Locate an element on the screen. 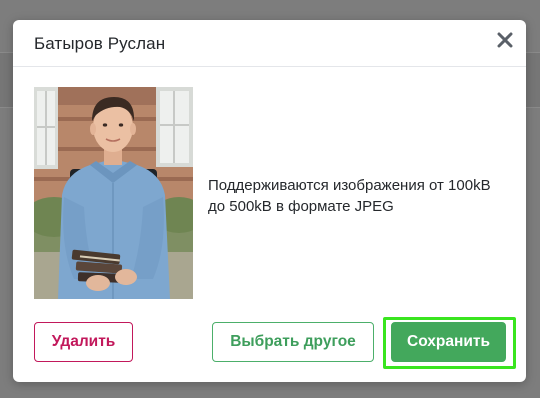 The width and height of the screenshot is (540, 398). close-icon is located at coordinates (505, 40).